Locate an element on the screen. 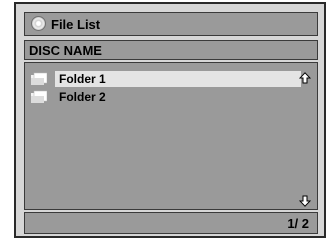 The width and height of the screenshot is (326, 240). footer-bar: 1/ 2 is located at coordinates (171, 223).